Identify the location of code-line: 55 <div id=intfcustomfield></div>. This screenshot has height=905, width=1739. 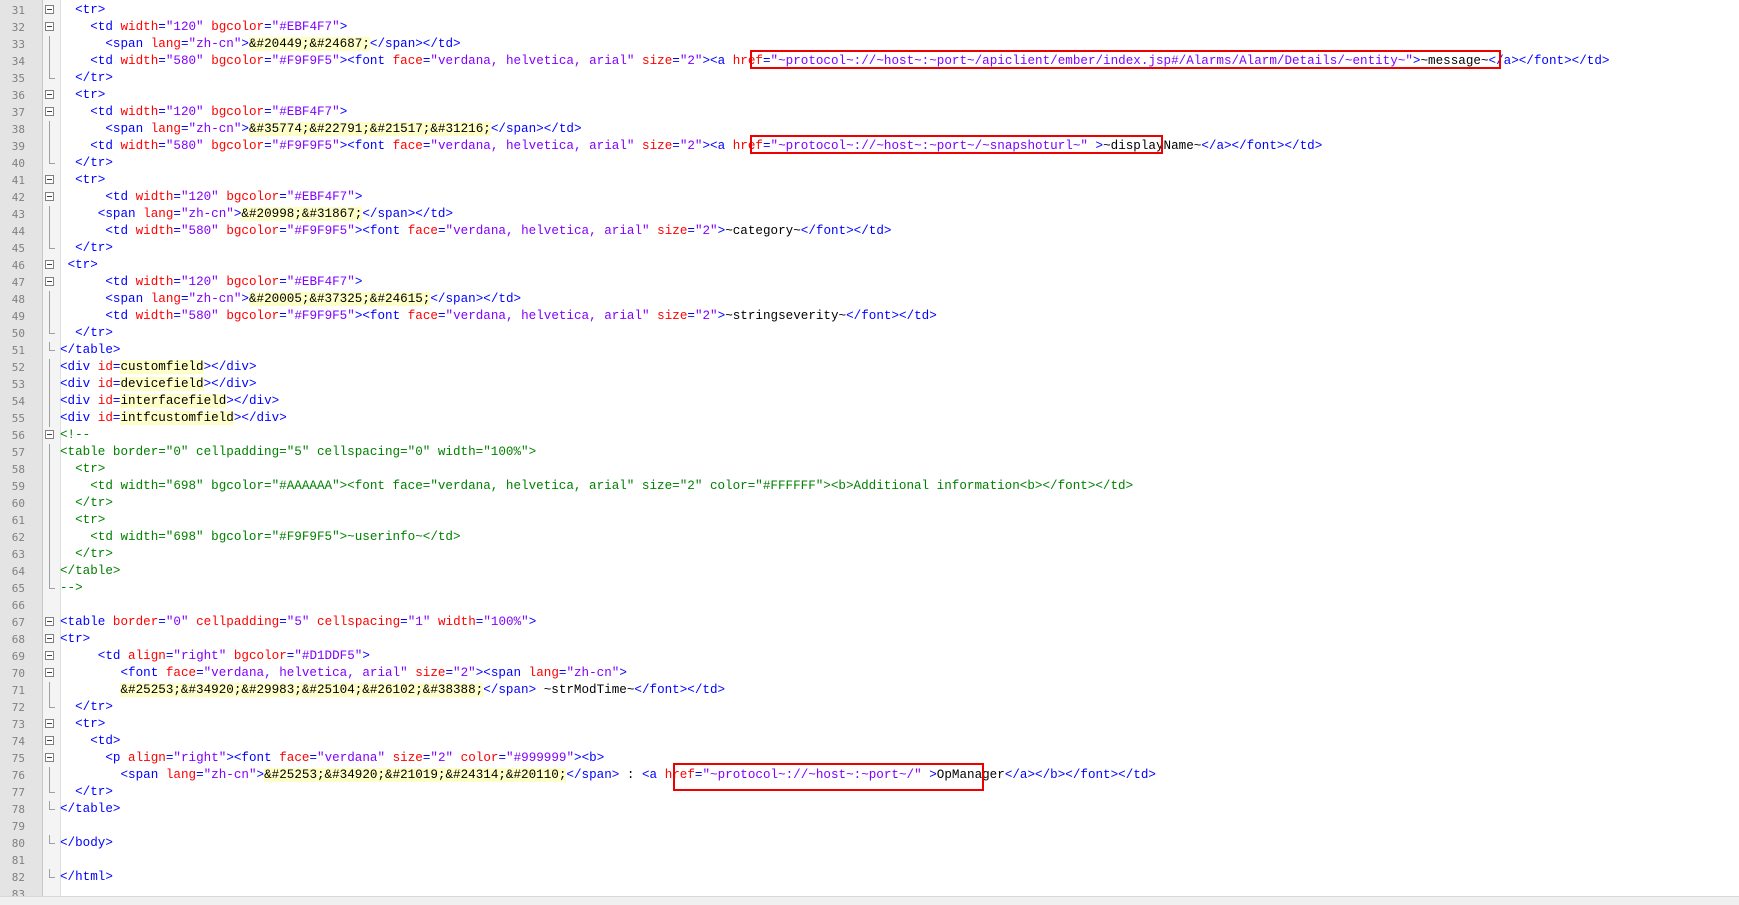
(869, 418).